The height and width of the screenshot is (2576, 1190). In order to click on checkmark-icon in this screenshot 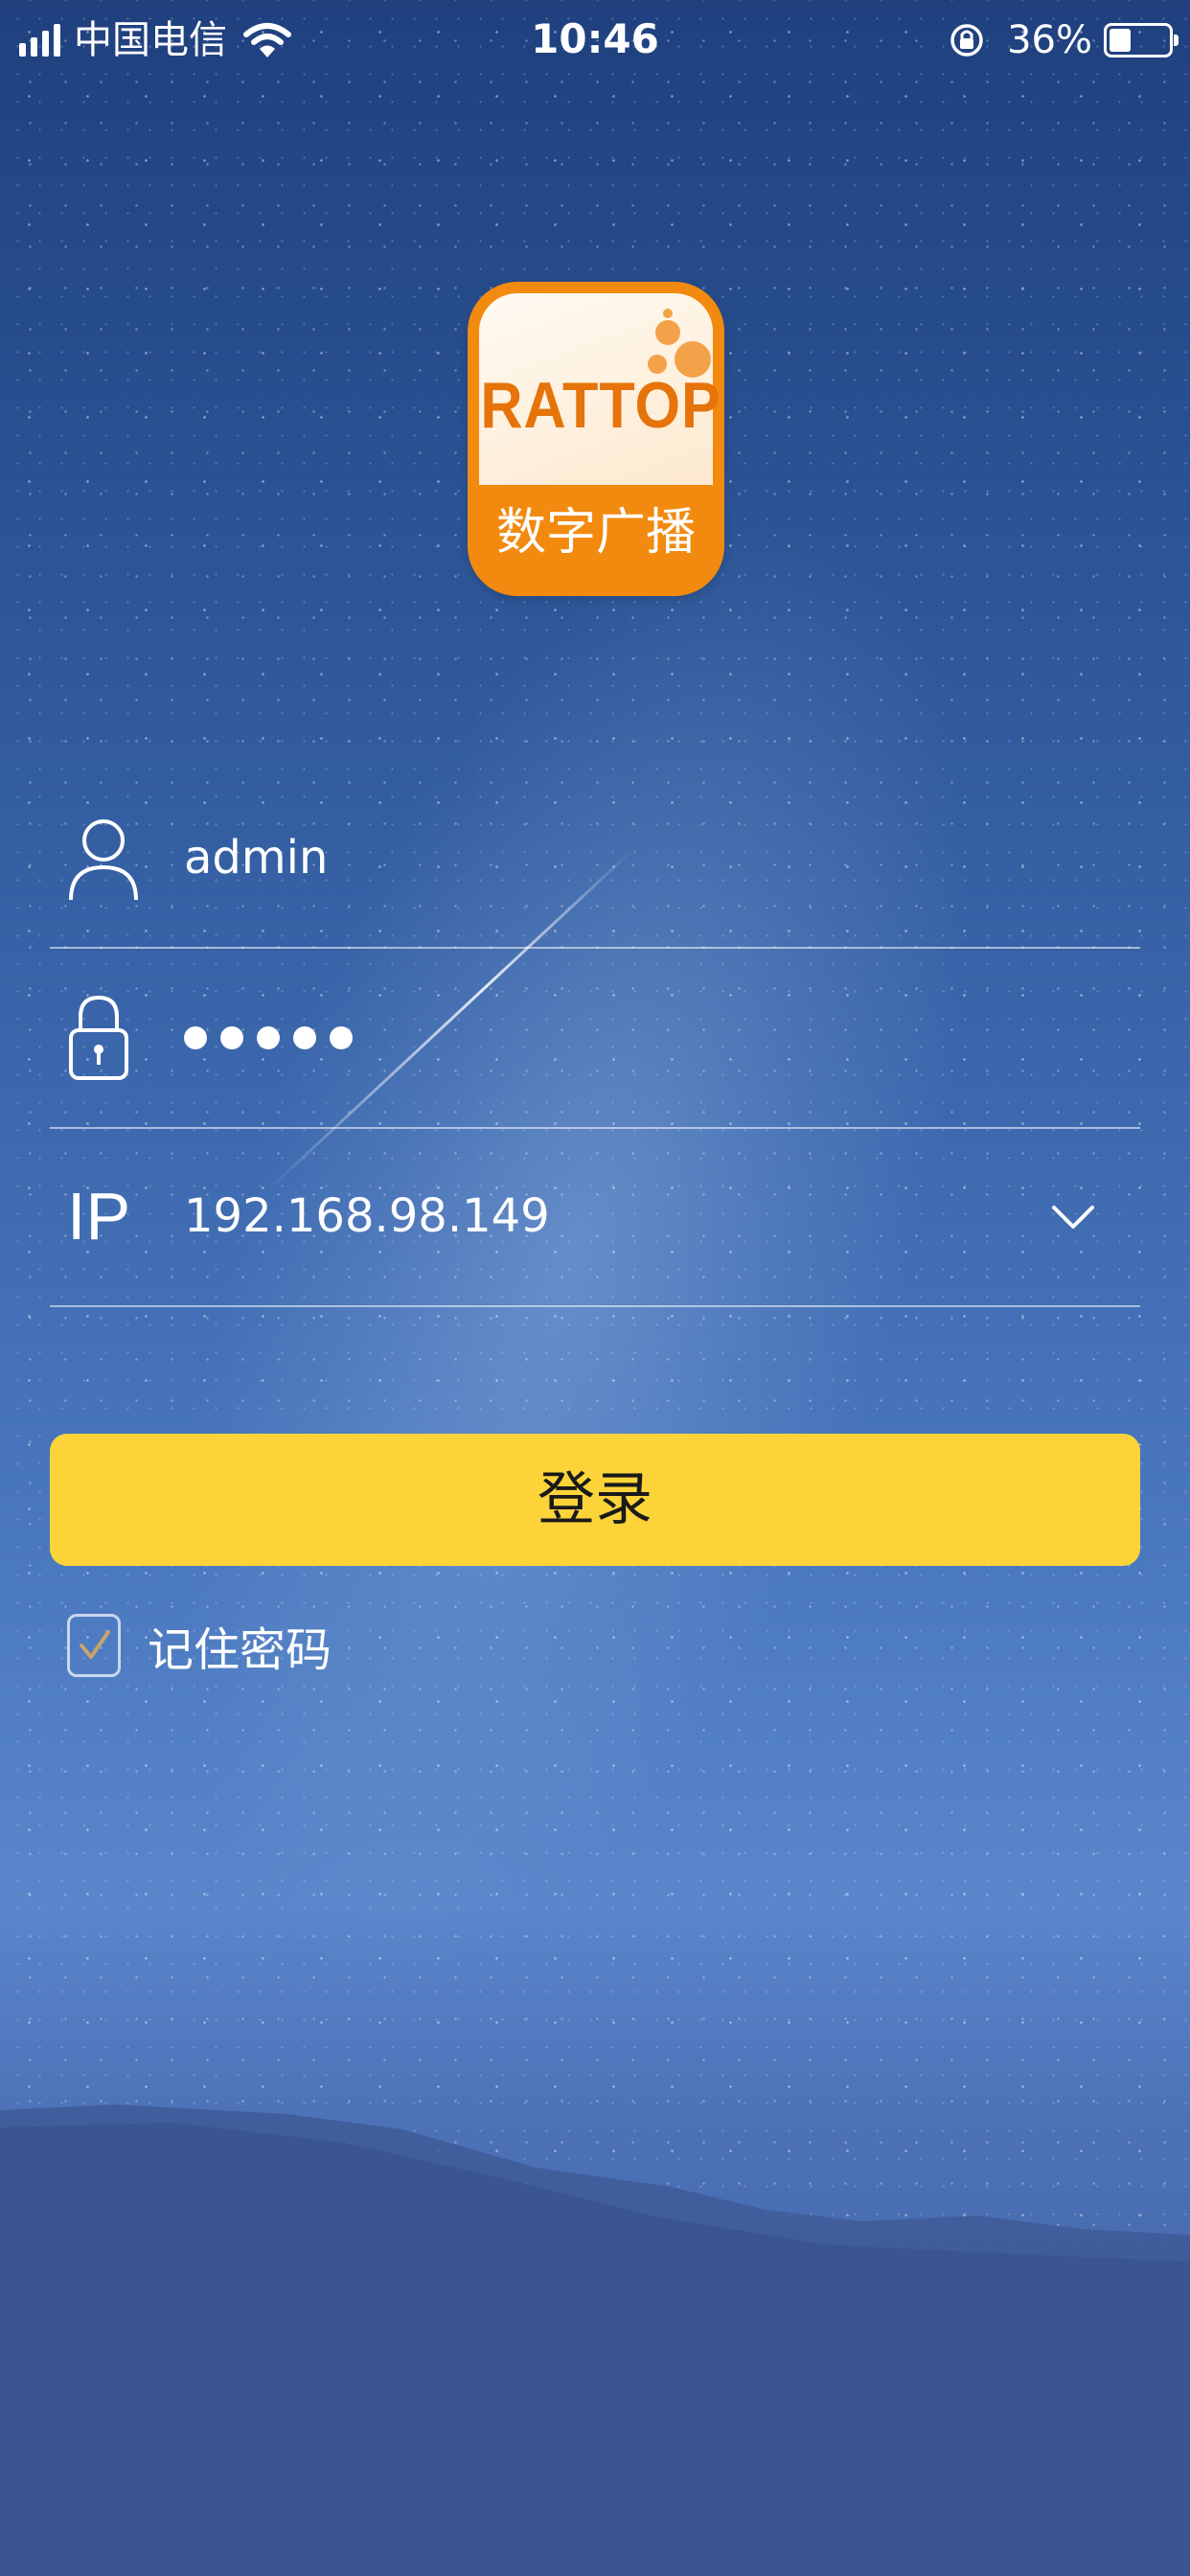, I will do `click(95, 1644)`.